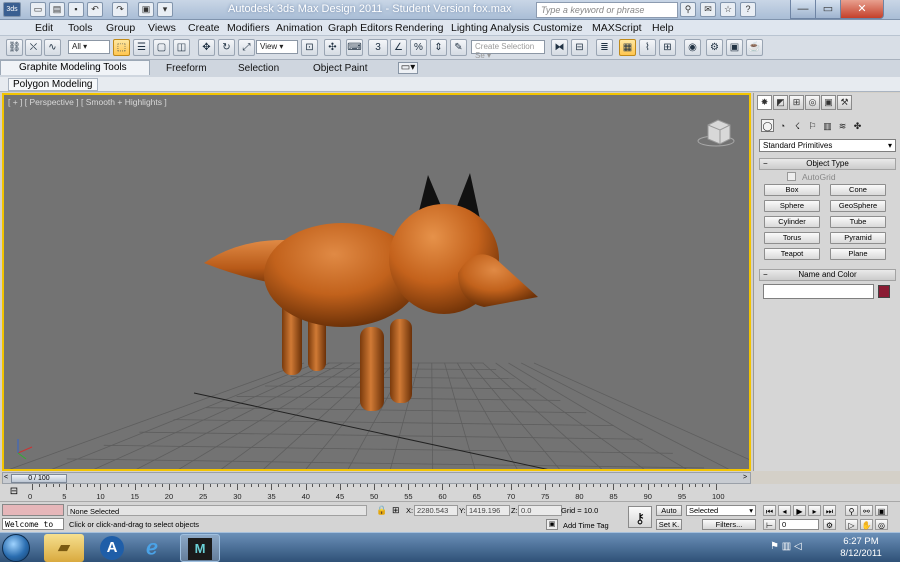  What do you see at coordinates (558, 28) in the screenshot?
I see `menu-customize: Customize` at bounding box center [558, 28].